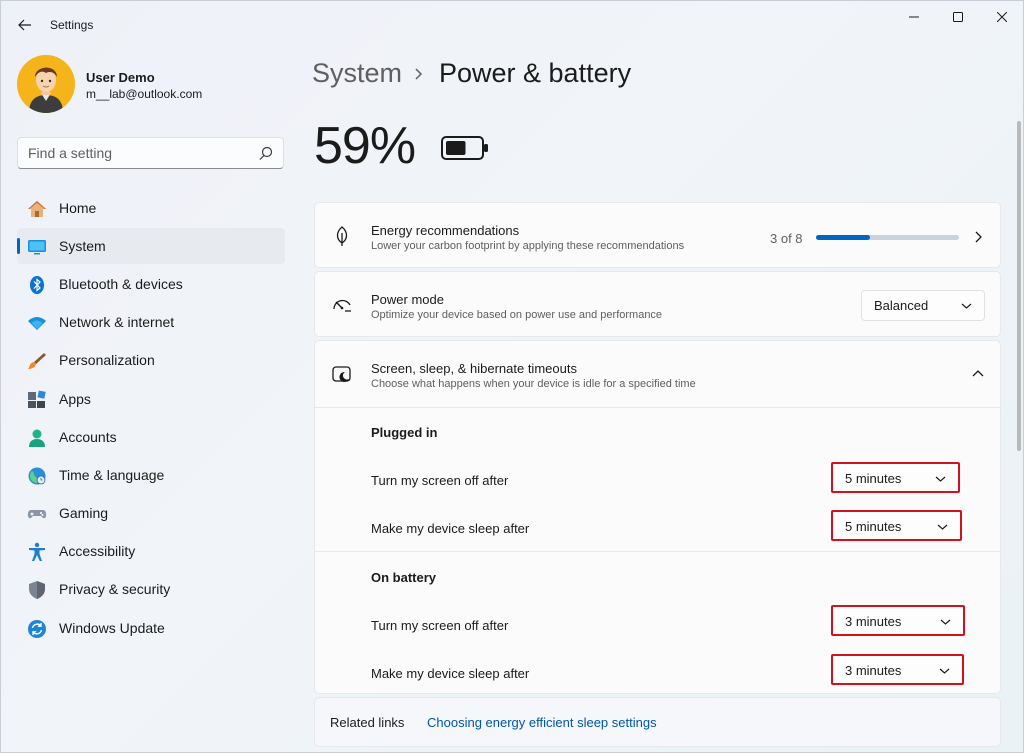 The width and height of the screenshot is (1024, 753). I want to click on system-icon, so click(37, 247).